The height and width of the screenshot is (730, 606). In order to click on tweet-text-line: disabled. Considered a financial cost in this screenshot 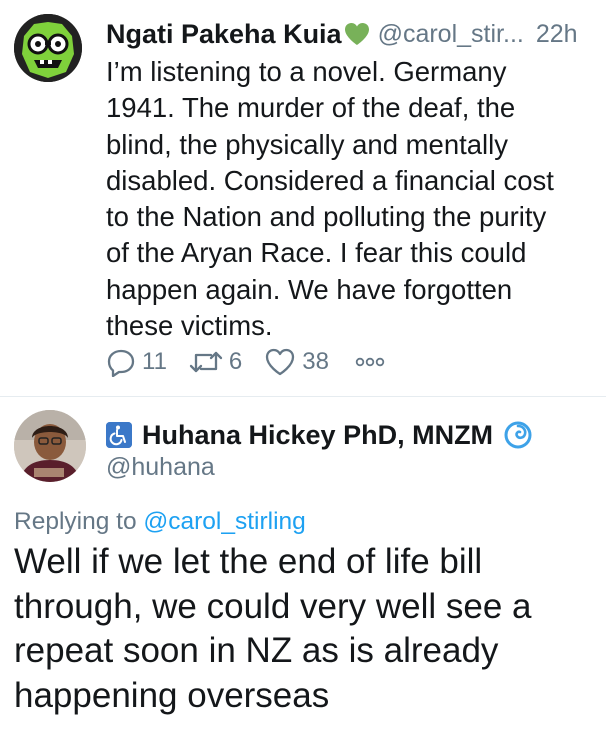, I will do `click(330, 180)`.